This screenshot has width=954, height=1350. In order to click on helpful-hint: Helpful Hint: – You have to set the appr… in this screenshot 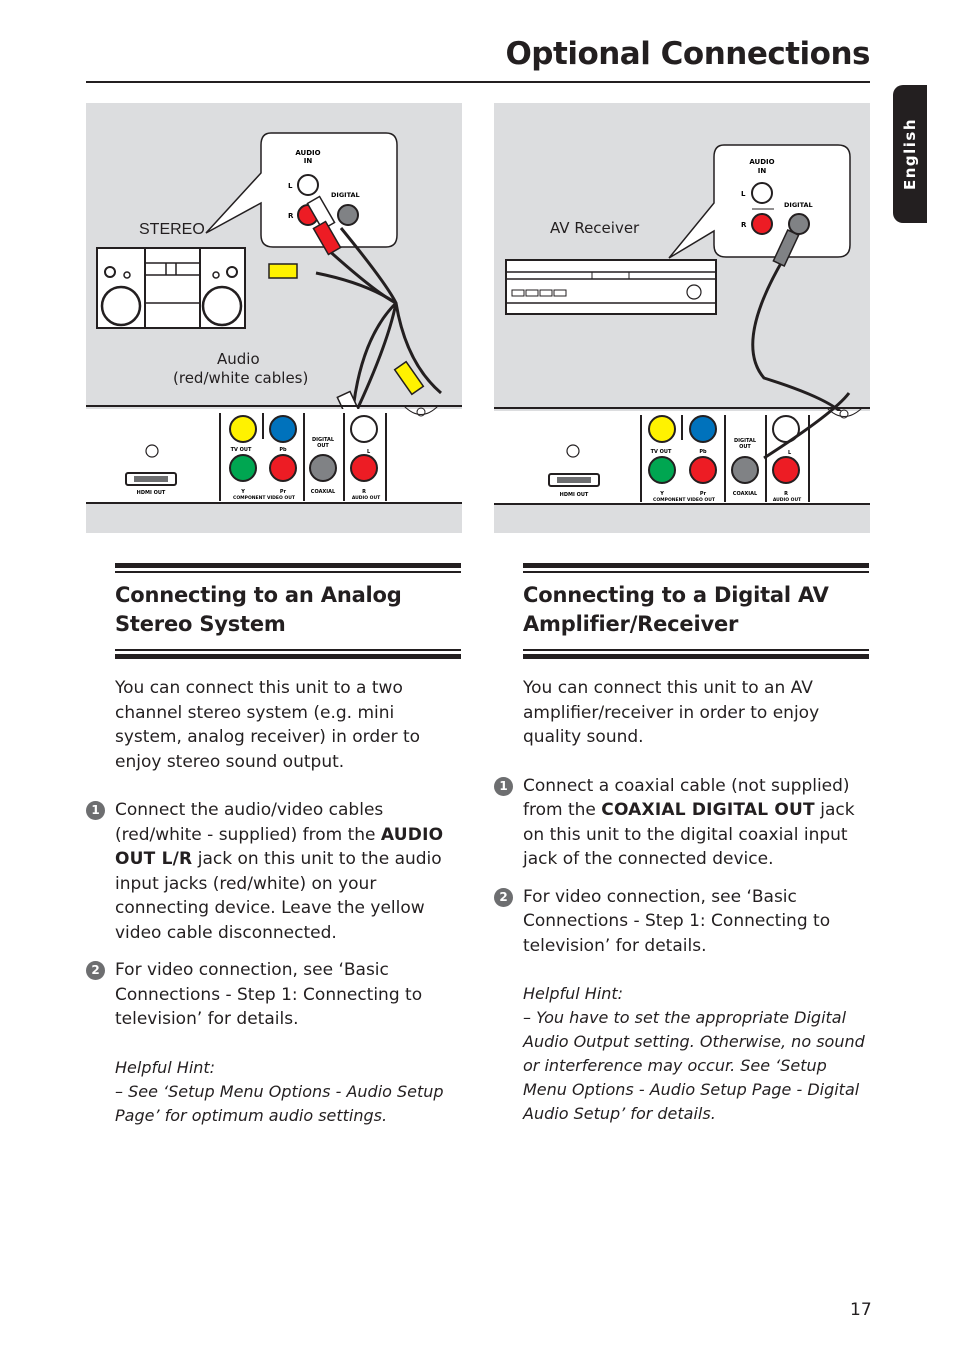, I will do `click(696, 1054)`.